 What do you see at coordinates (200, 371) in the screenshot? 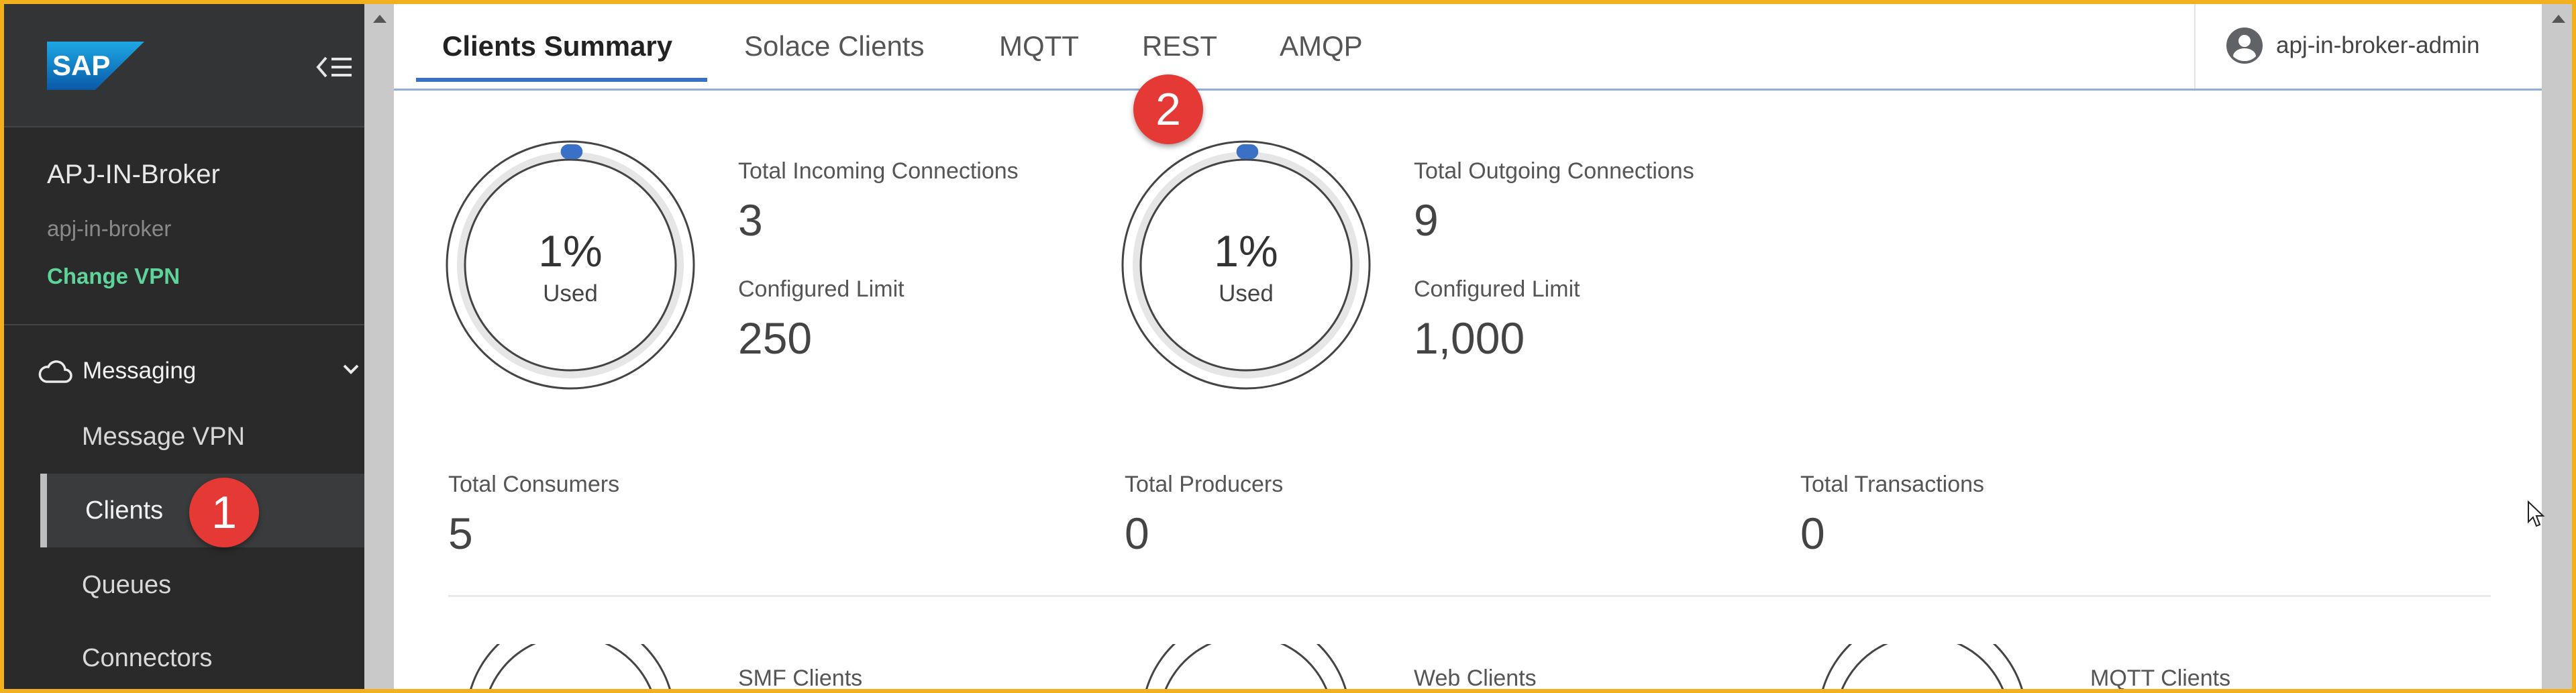
I see `sidebar-section-messaging: Messaging` at bounding box center [200, 371].